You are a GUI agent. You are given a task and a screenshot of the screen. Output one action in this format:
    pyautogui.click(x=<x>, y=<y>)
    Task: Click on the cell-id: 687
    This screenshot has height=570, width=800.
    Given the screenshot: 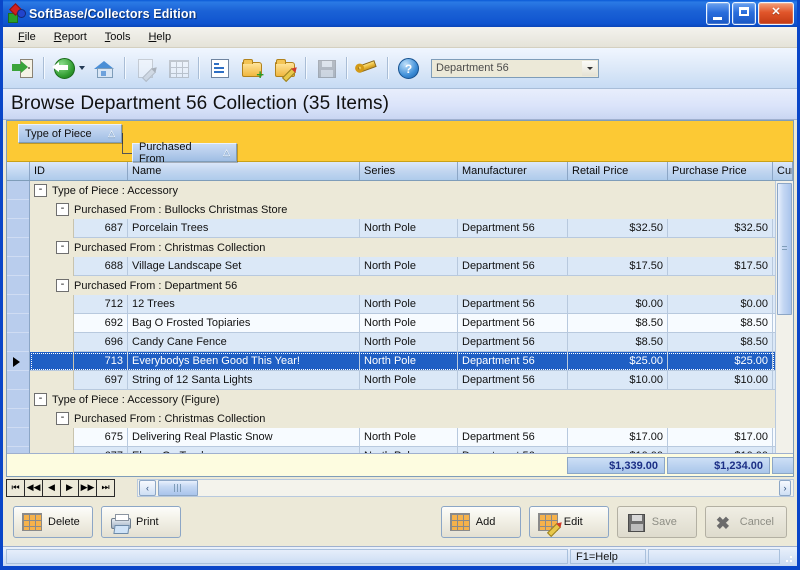 What is the action you would take?
    pyautogui.click(x=101, y=228)
    